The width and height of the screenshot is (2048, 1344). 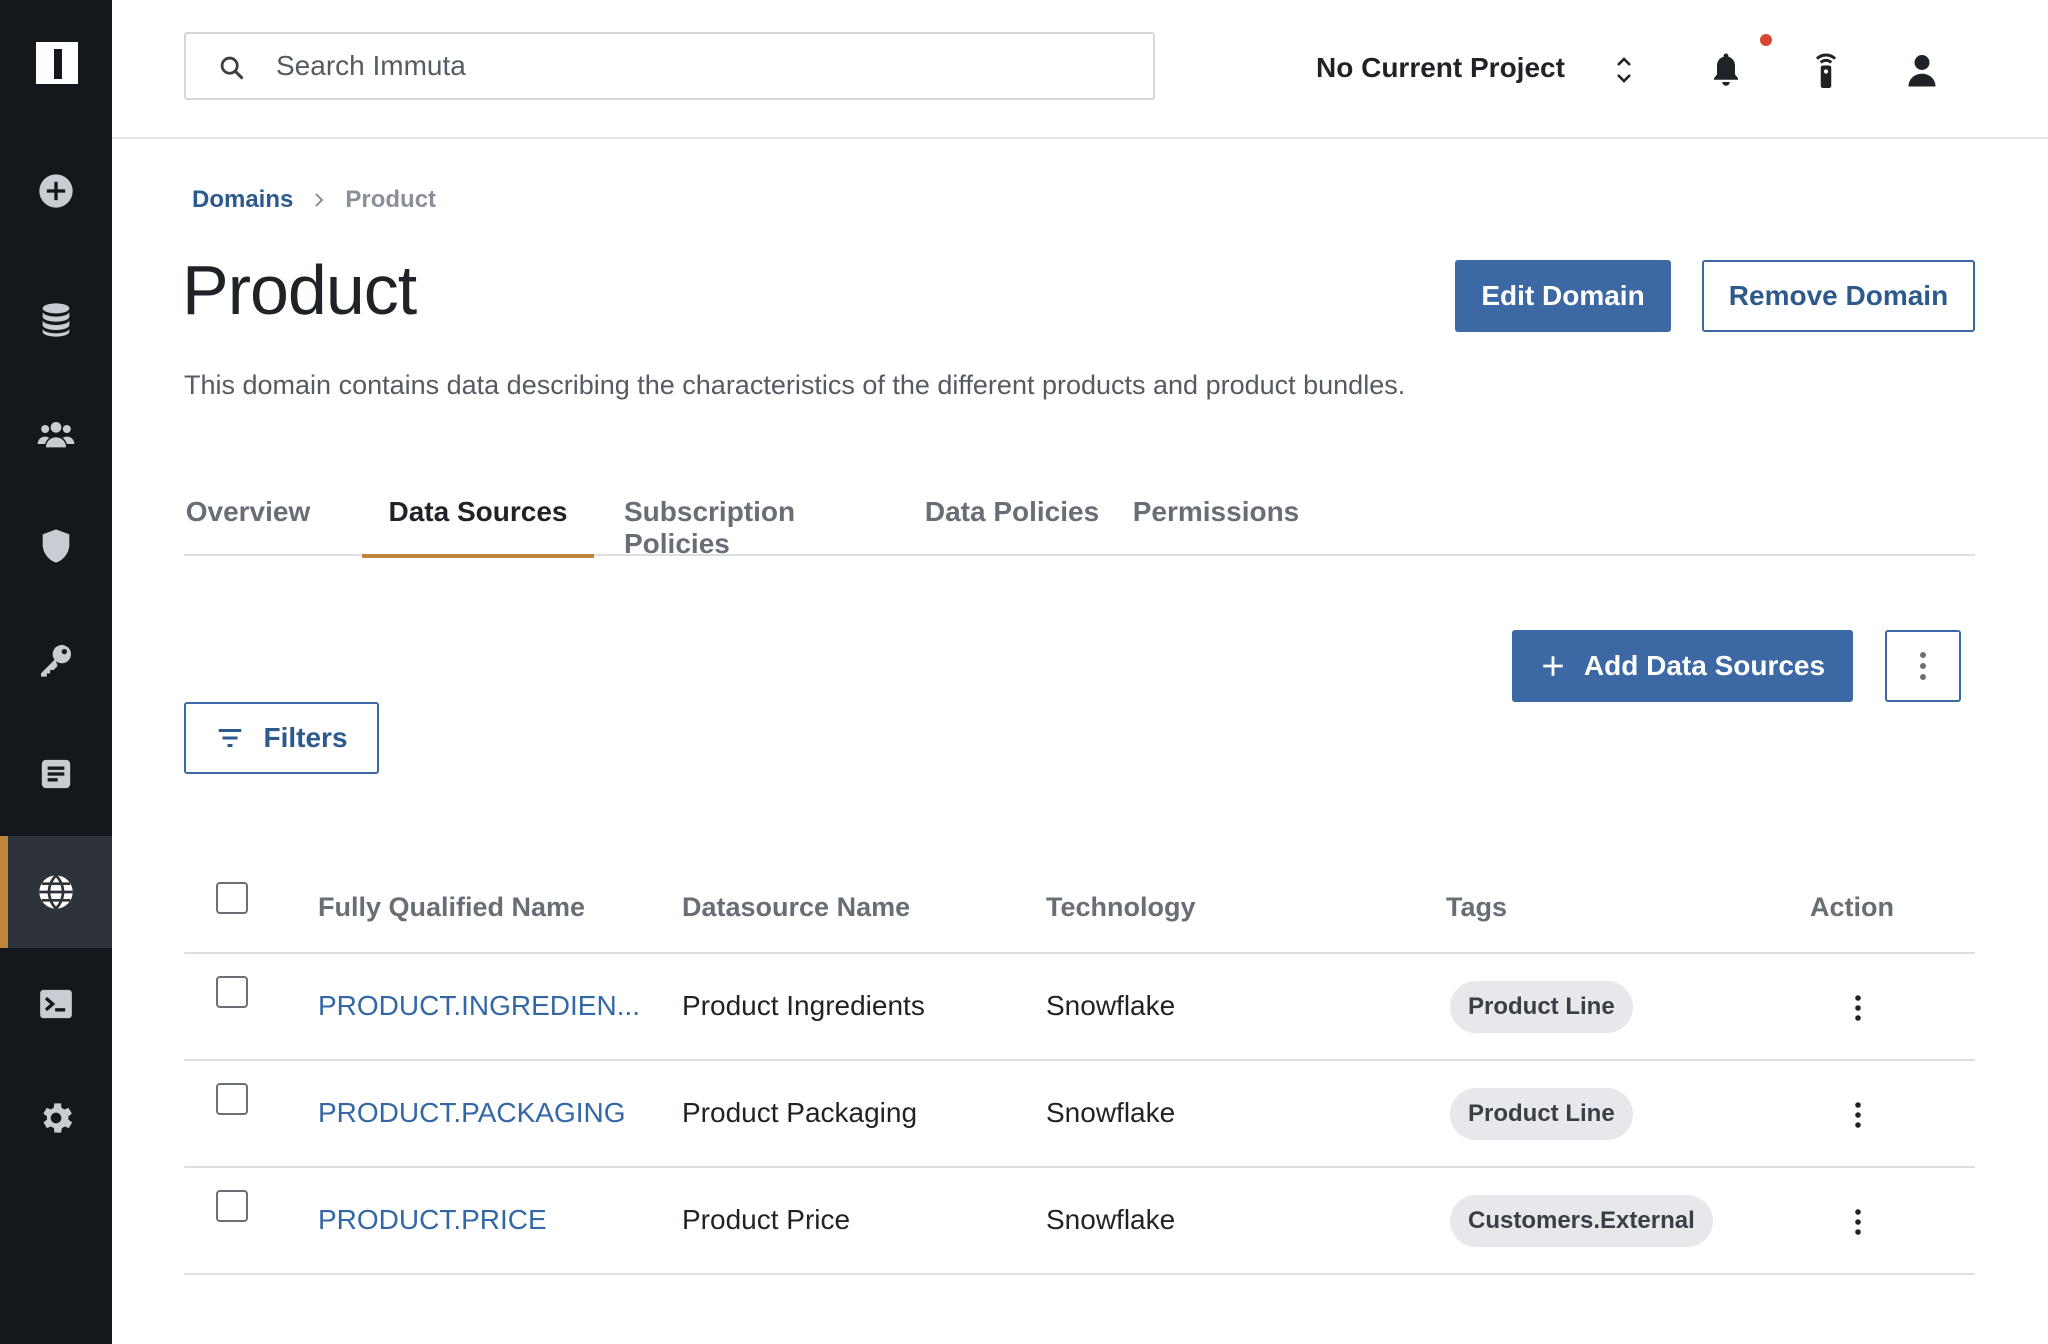 I want to click on notification-dot, so click(x=1766, y=40).